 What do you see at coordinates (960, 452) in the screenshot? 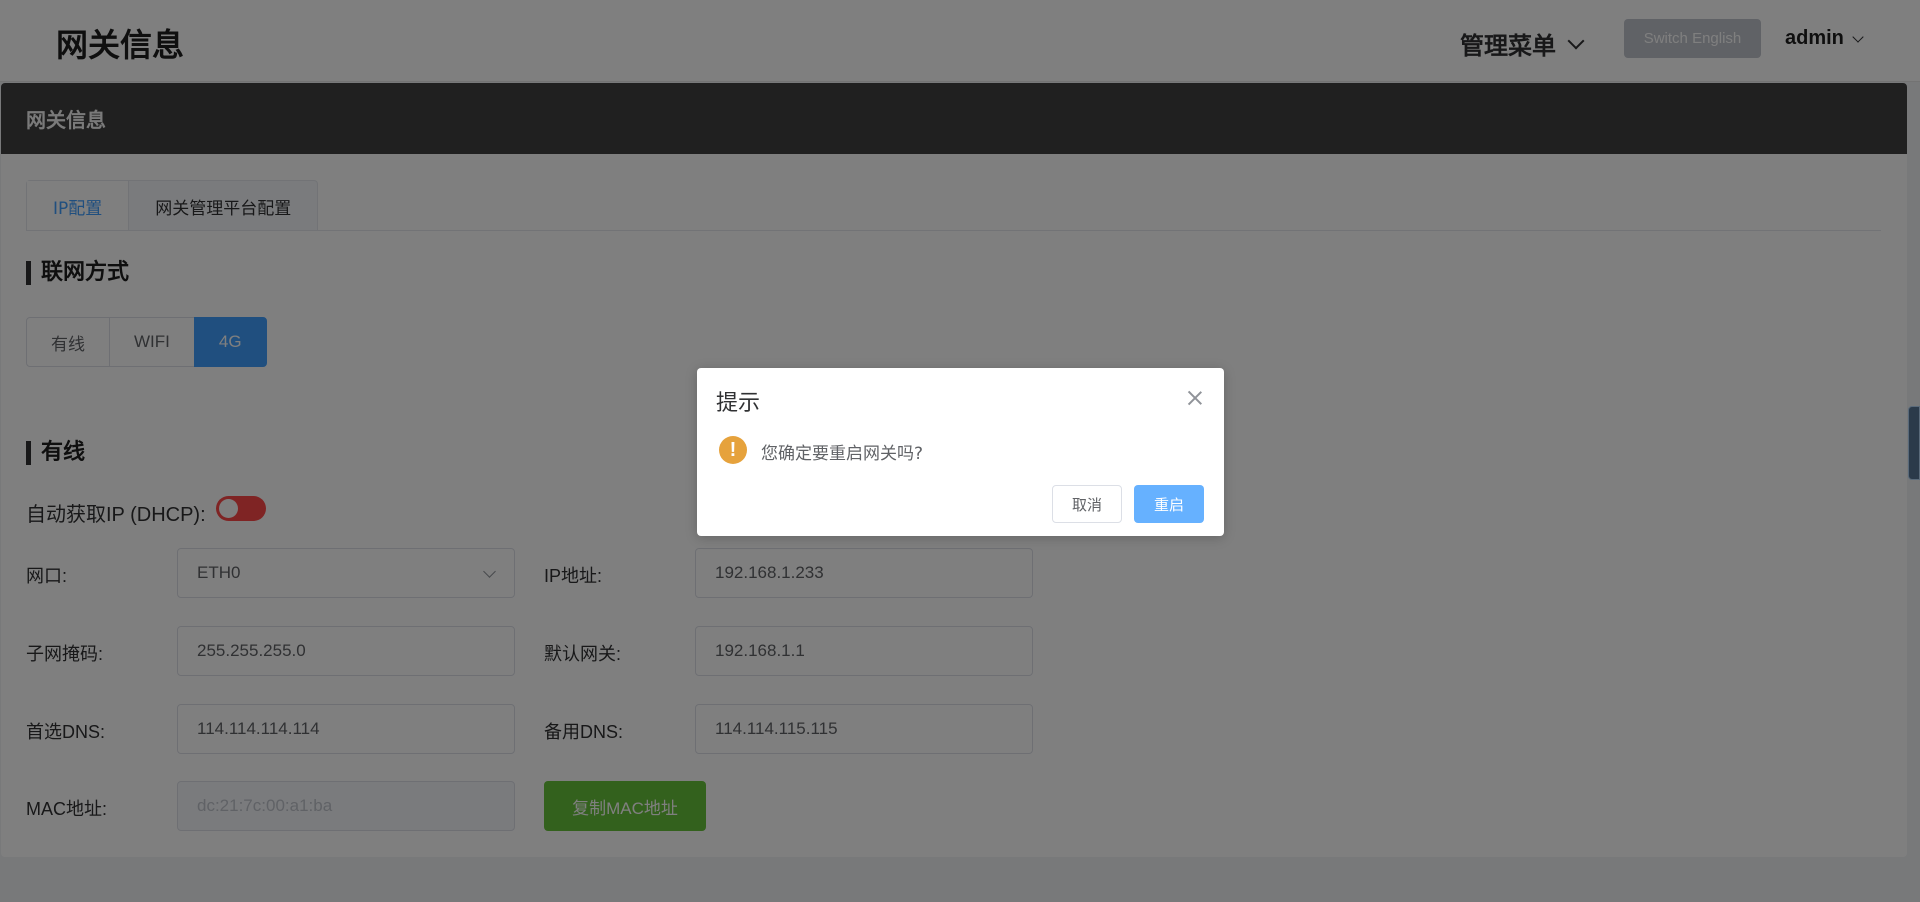
I see `confirm-dialog: 提示 ! 您确定要重启网关吗? 取消 重启` at bounding box center [960, 452].